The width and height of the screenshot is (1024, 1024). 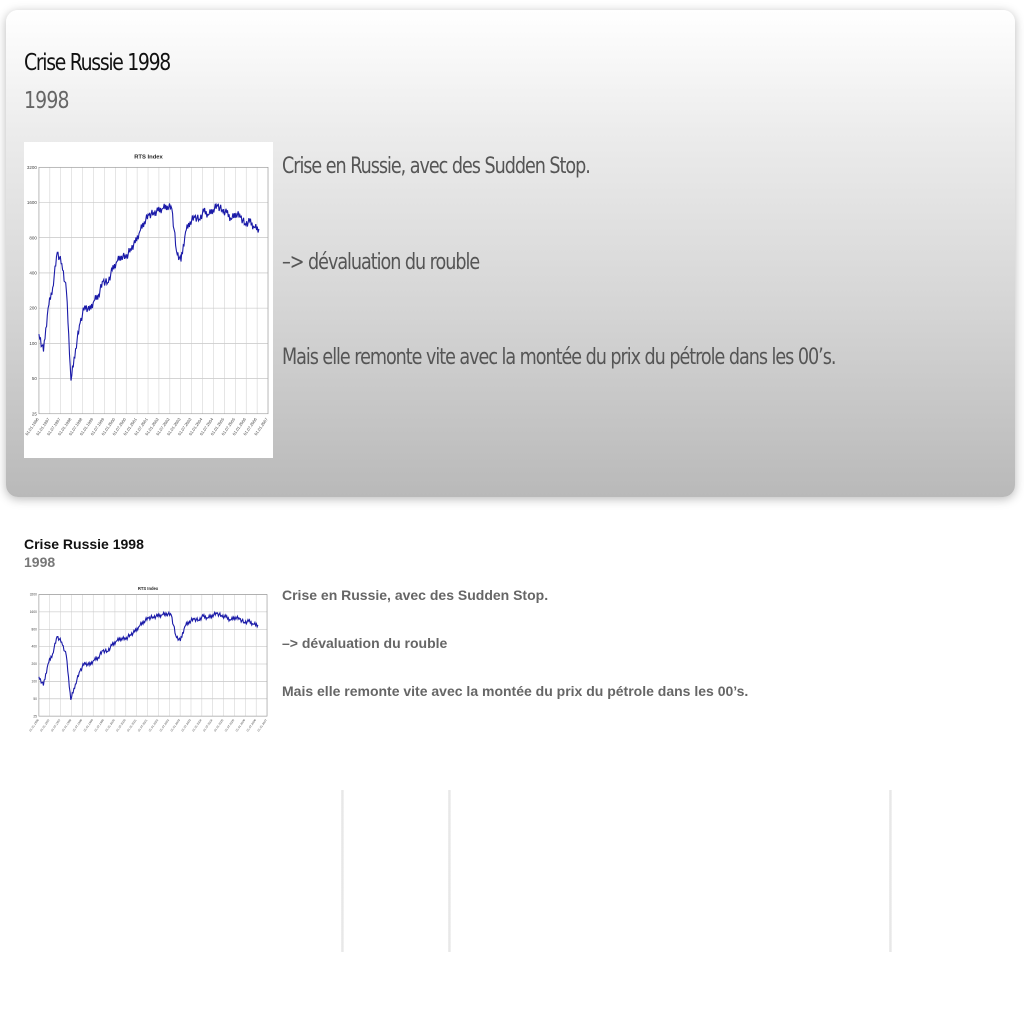 I want to click on preview-subtitle: 1998, so click(x=40, y=562).